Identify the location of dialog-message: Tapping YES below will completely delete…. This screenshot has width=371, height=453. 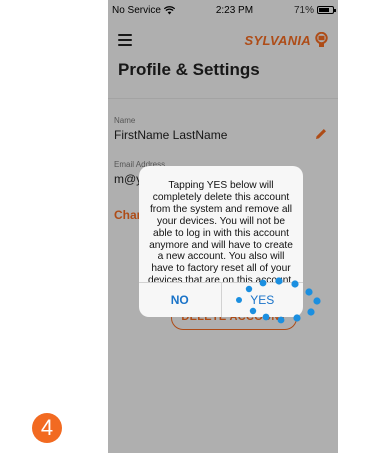
(221, 233).